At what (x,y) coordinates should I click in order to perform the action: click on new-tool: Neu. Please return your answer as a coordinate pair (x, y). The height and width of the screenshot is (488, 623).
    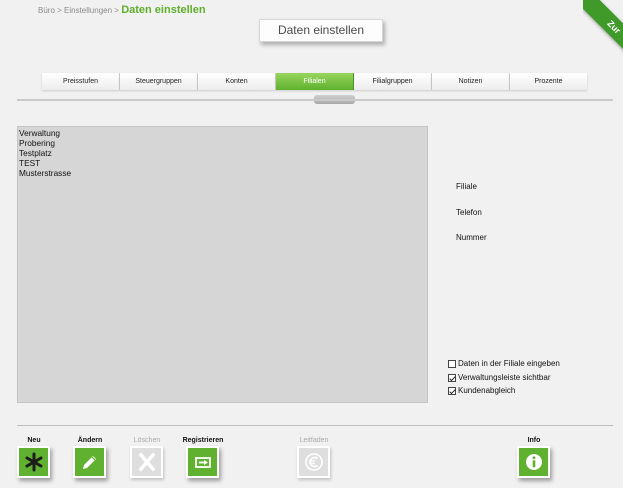
    Looking at the image, I should click on (34, 457).